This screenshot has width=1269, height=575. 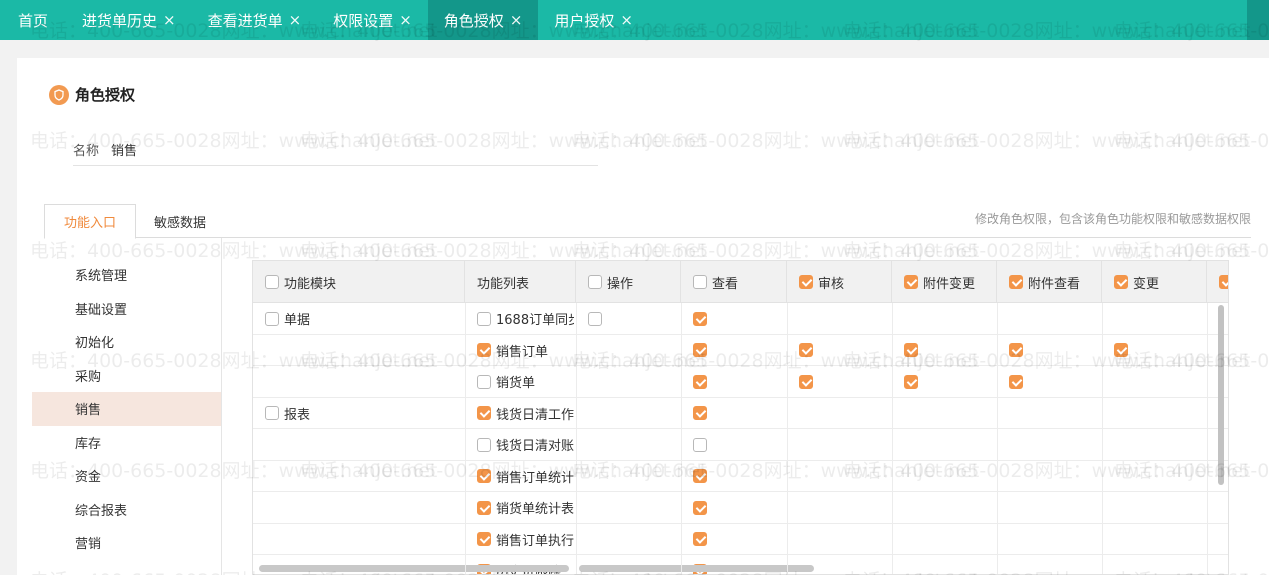 What do you see at coordinates (364, 318) in the screenshot?
I see `module-cell: 单据` at bounding box center [364, 318].